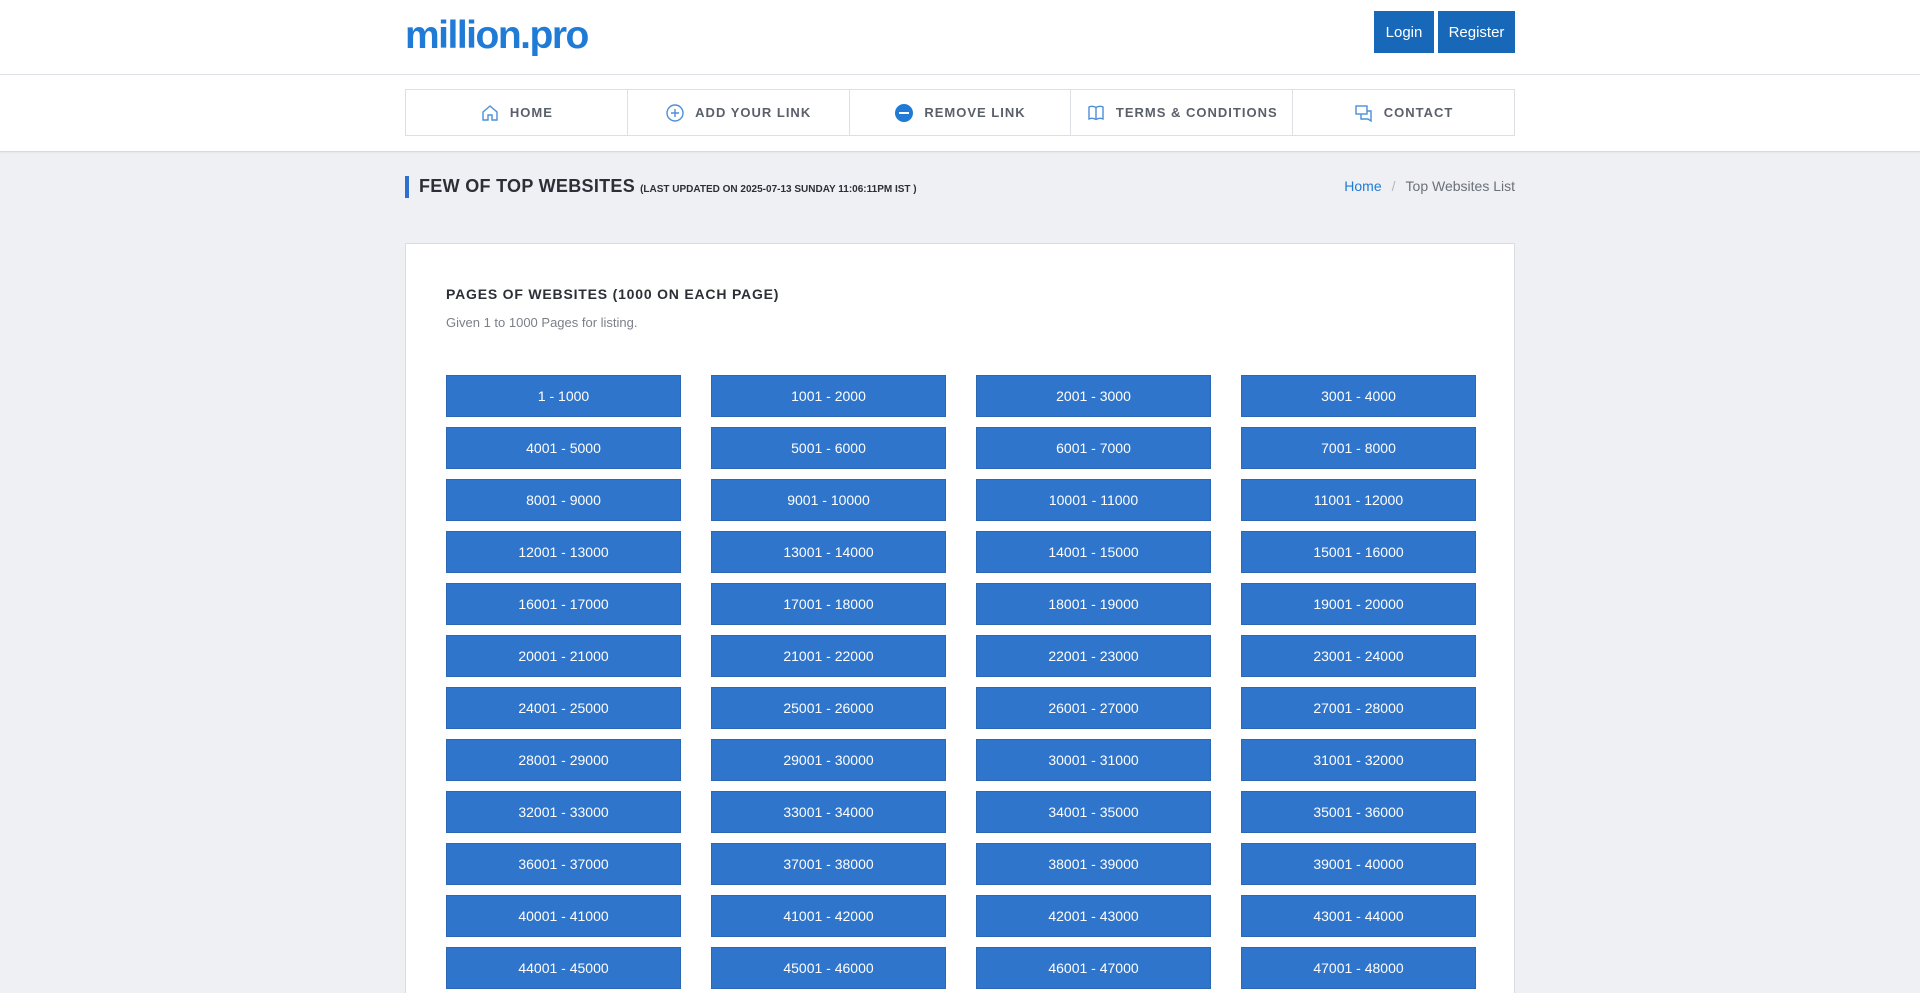 The image size is (1920, 993). Describe the element at coordinates (563, 864) in the screenshot. I see `range-button: 36001 - 37000` at that location.